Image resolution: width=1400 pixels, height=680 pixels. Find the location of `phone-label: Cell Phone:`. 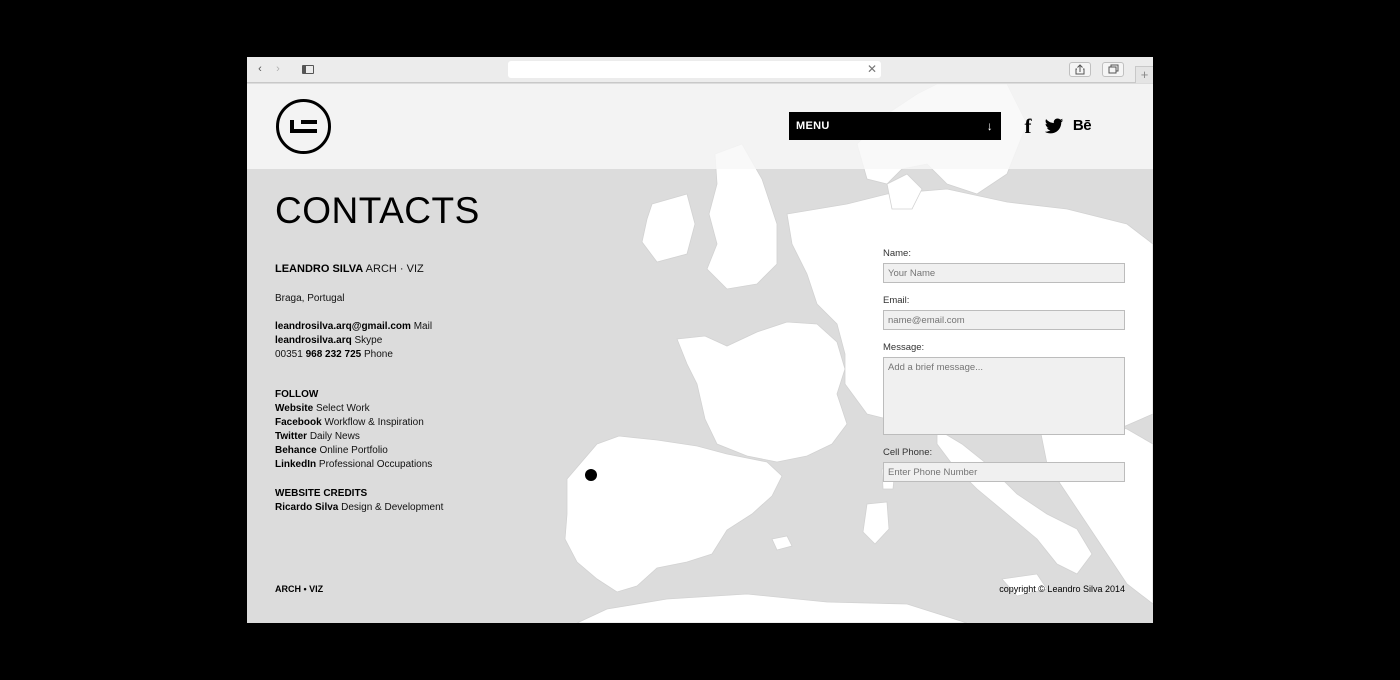

phone-label: Cell Phone: is located at coordinates (908, 452).